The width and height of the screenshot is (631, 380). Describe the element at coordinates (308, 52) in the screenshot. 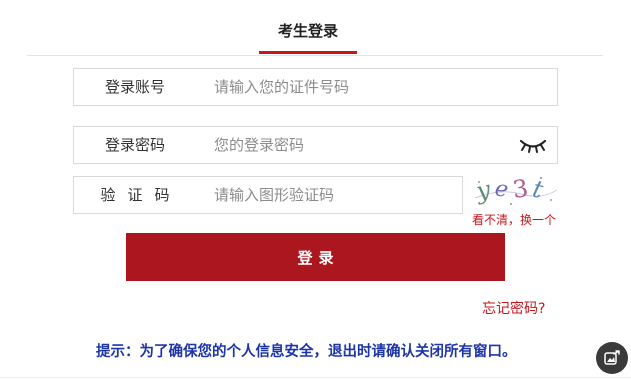

I see `tab-active-underline` at that location.